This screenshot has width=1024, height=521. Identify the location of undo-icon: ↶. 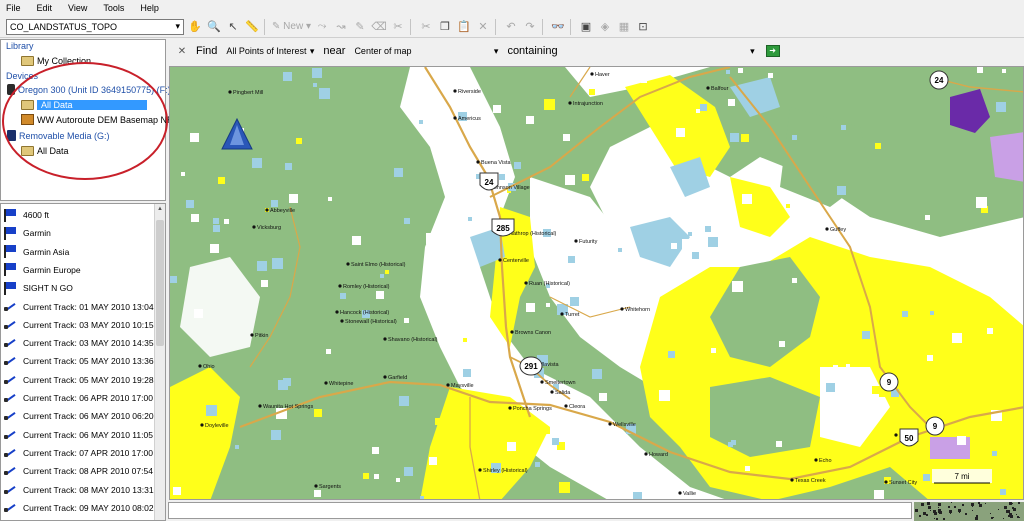
(511, 27).